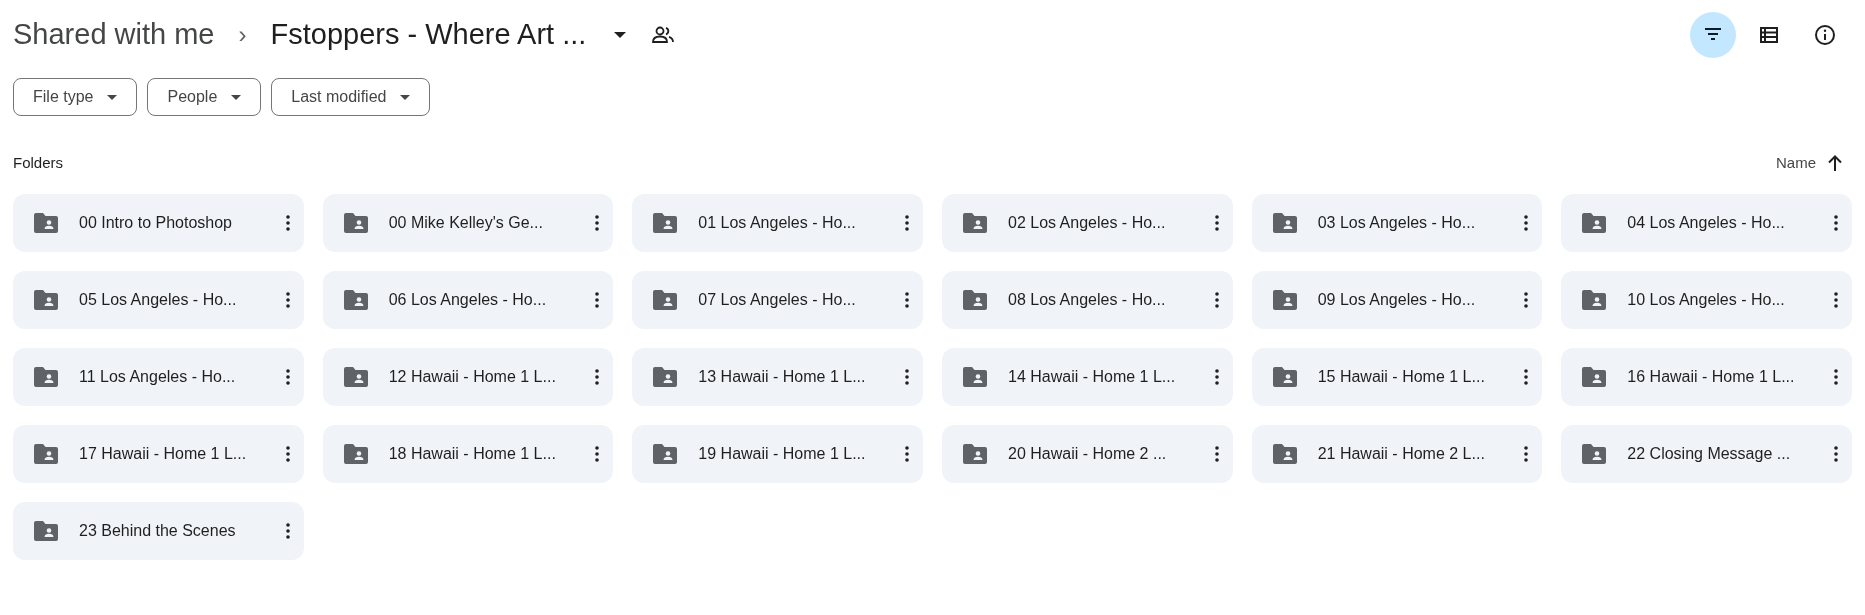 The width and height of the screenshot is (1865, 615). I want to click on info-icon, so click(1825, 35).